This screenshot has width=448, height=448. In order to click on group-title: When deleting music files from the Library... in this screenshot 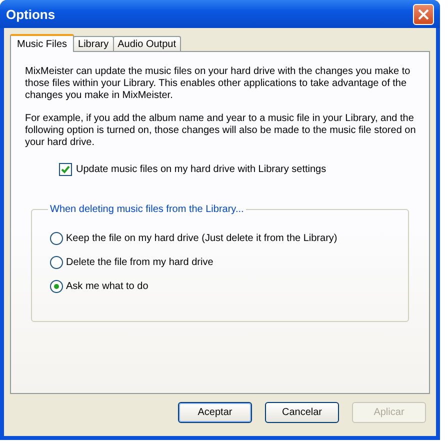, I will do `click(147, 209)`.